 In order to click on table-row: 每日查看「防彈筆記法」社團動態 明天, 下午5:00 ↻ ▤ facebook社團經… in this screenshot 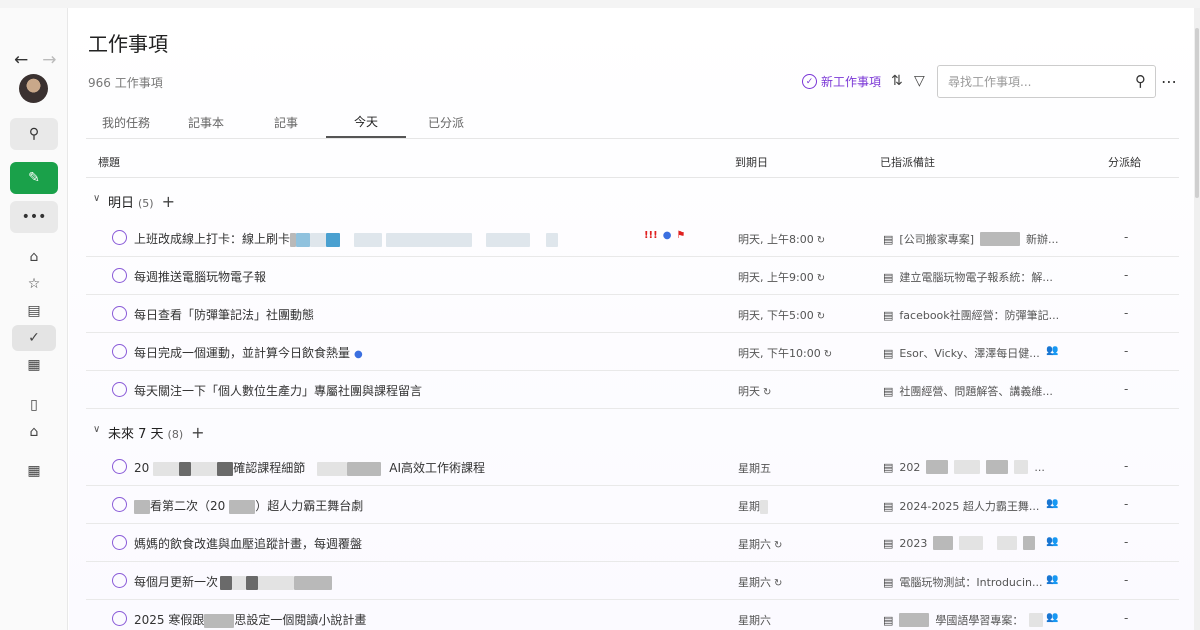, I will do `click(632, 314)`.